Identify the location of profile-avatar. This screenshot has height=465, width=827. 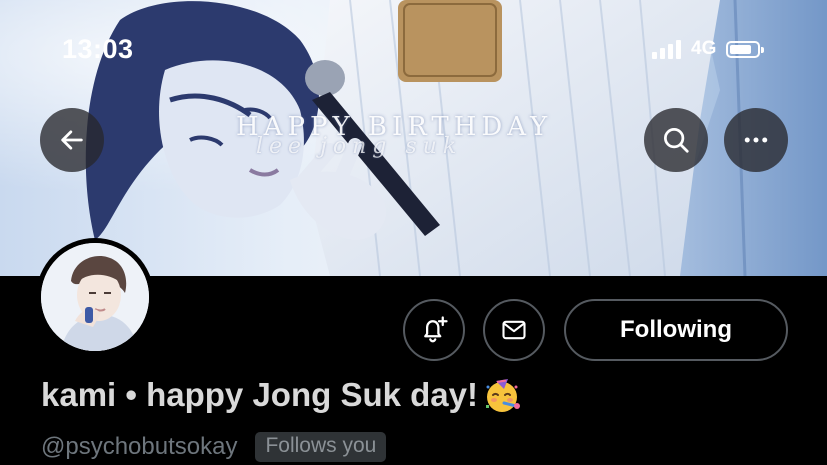
(95, 297).